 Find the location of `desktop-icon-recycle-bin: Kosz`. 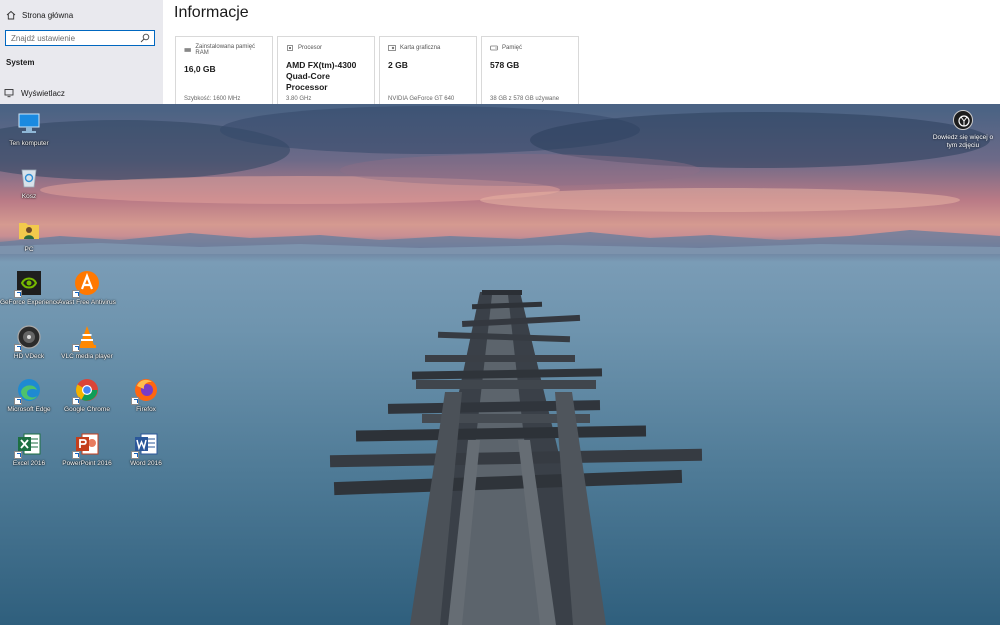

desktop-icon-recycle-bin: Kosz is located at coordinates (29, 182).